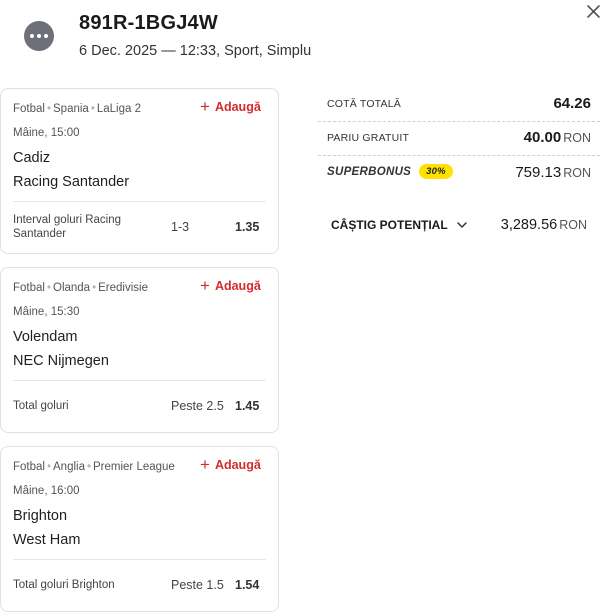 The width and height of the screenshot is (608, 614). What do you see at coordinates (64, 585) in the screenshot?
I see `market-name: Total goluri Brighton` at bounding box center [64, 585].